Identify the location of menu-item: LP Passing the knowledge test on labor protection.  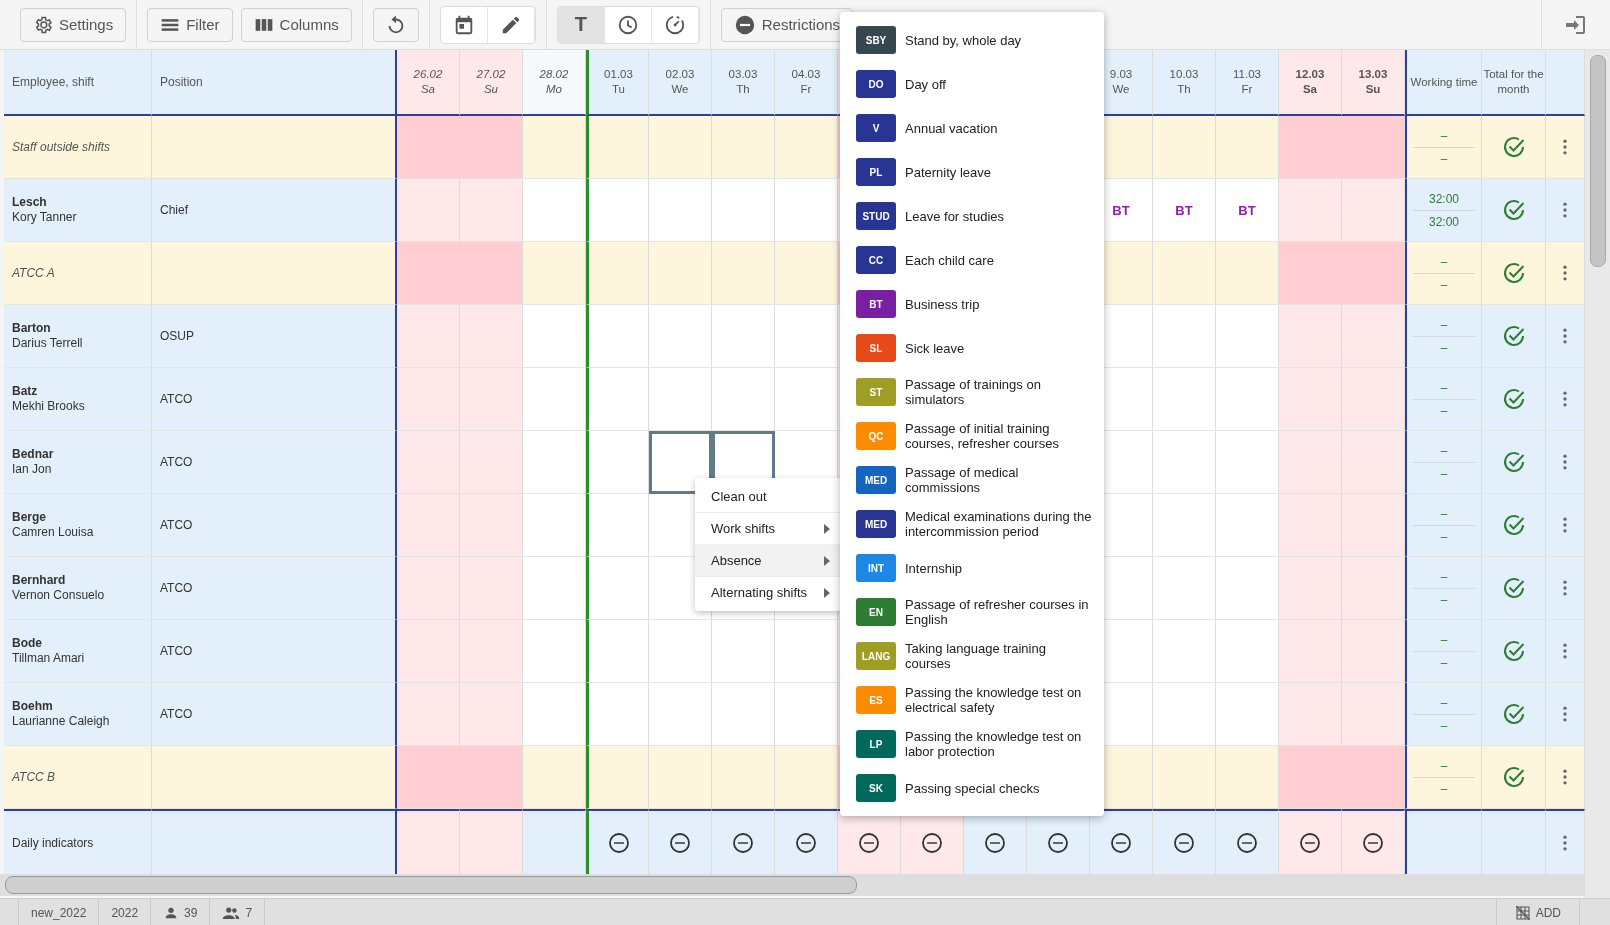
(972, 744).